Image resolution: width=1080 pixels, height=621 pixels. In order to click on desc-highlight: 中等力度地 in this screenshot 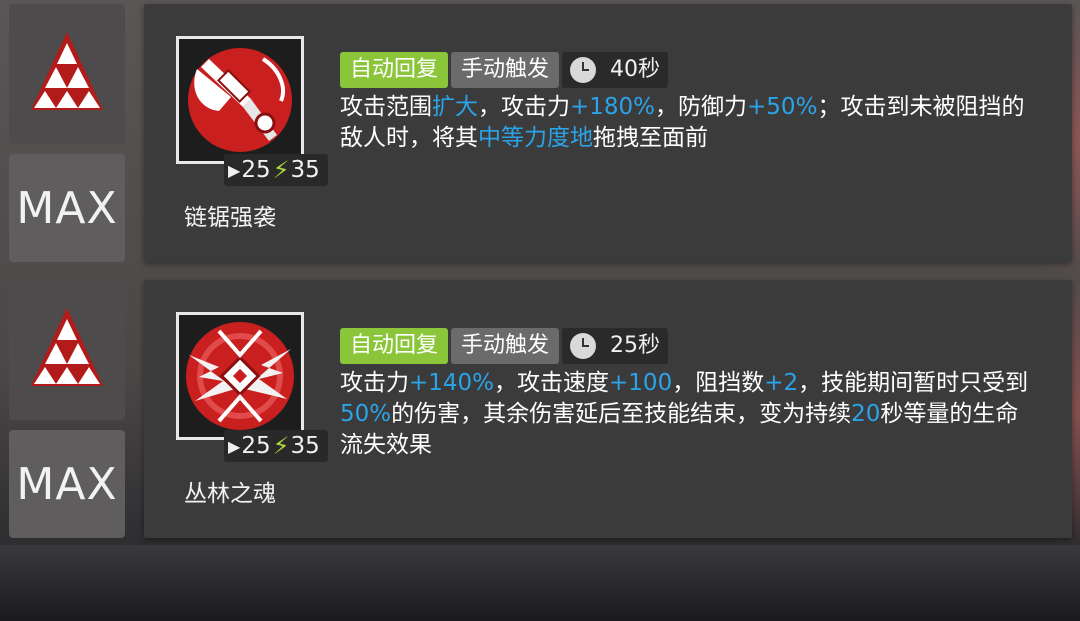, I will do `click(535, 138)`.